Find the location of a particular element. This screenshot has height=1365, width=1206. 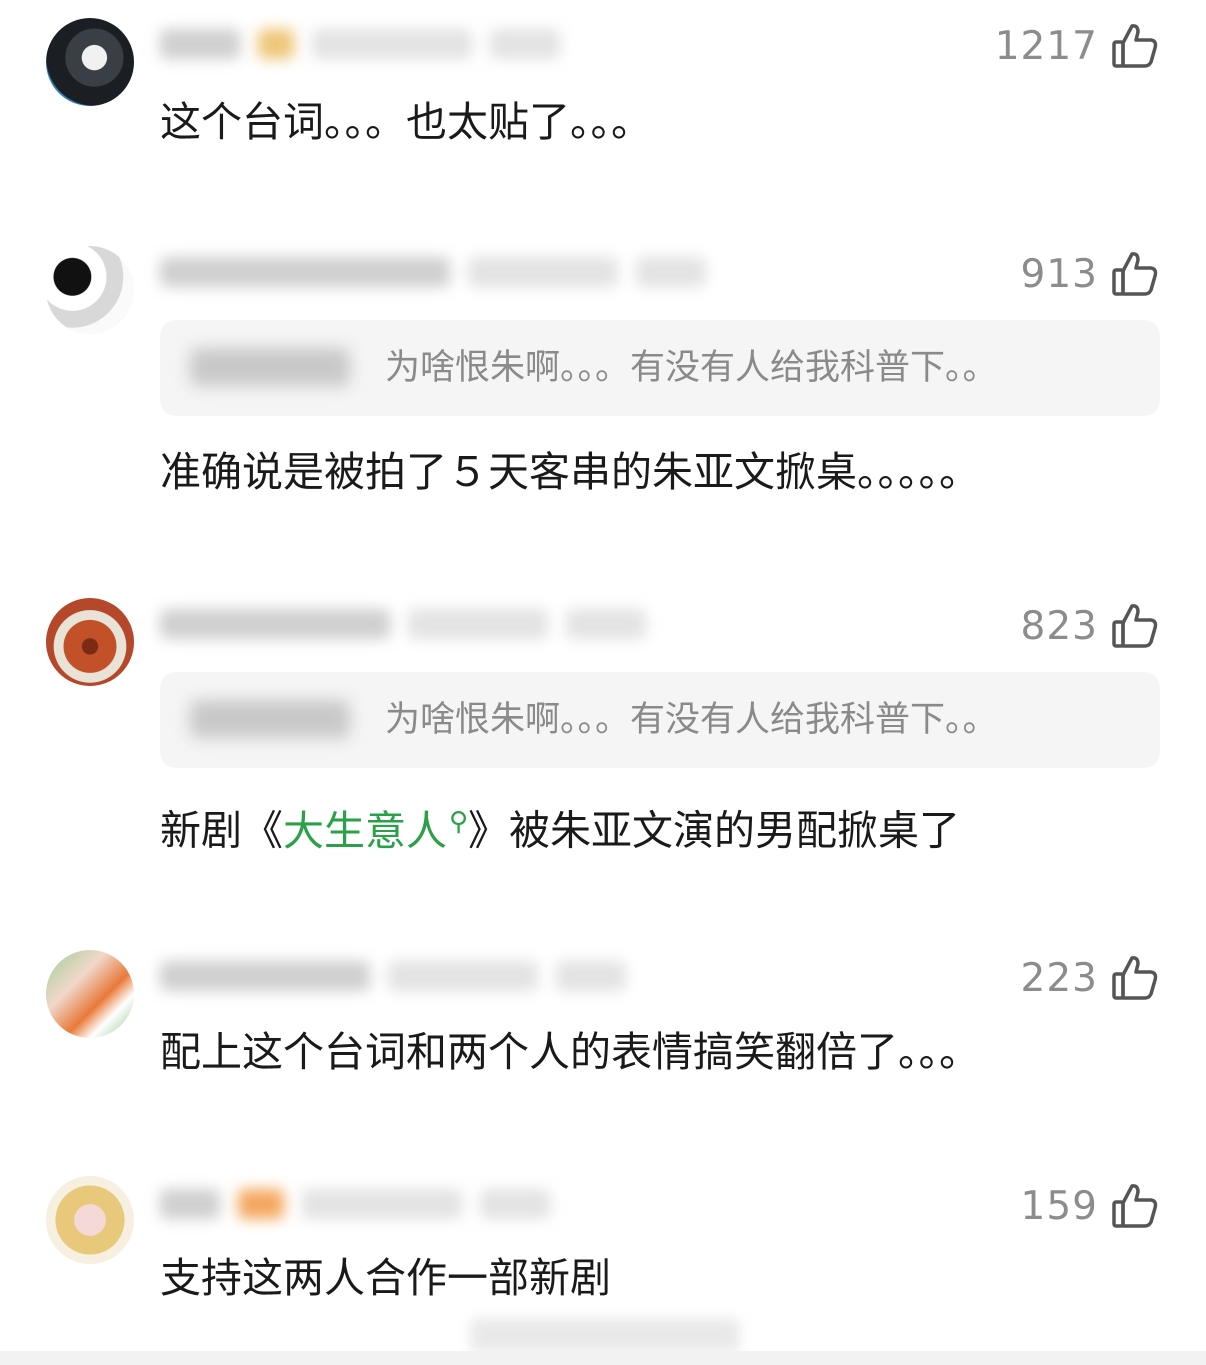

comment-text-after: 》被朱亚文演的男配掀桌了 is located at coordinates (714, 830).